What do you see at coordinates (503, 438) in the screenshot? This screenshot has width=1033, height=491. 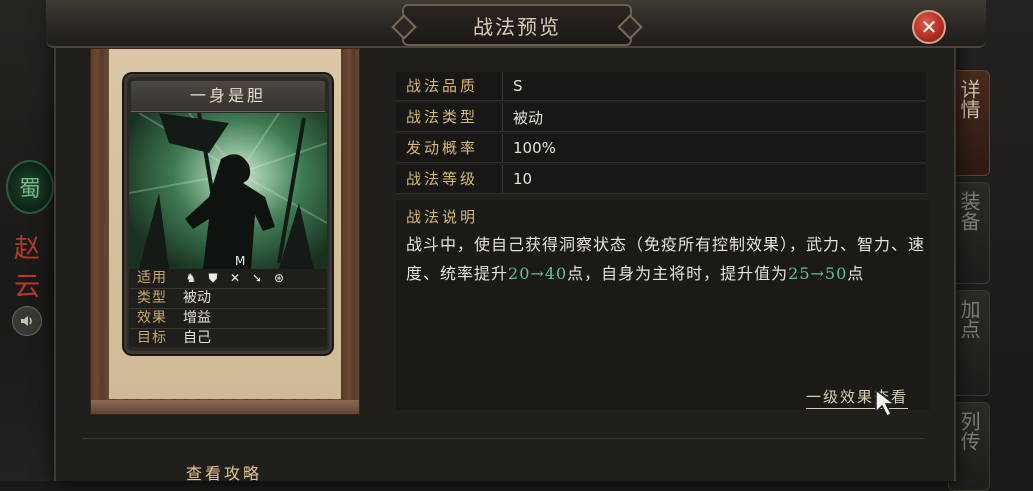 I see `divider` at bounding box center [503, 438].